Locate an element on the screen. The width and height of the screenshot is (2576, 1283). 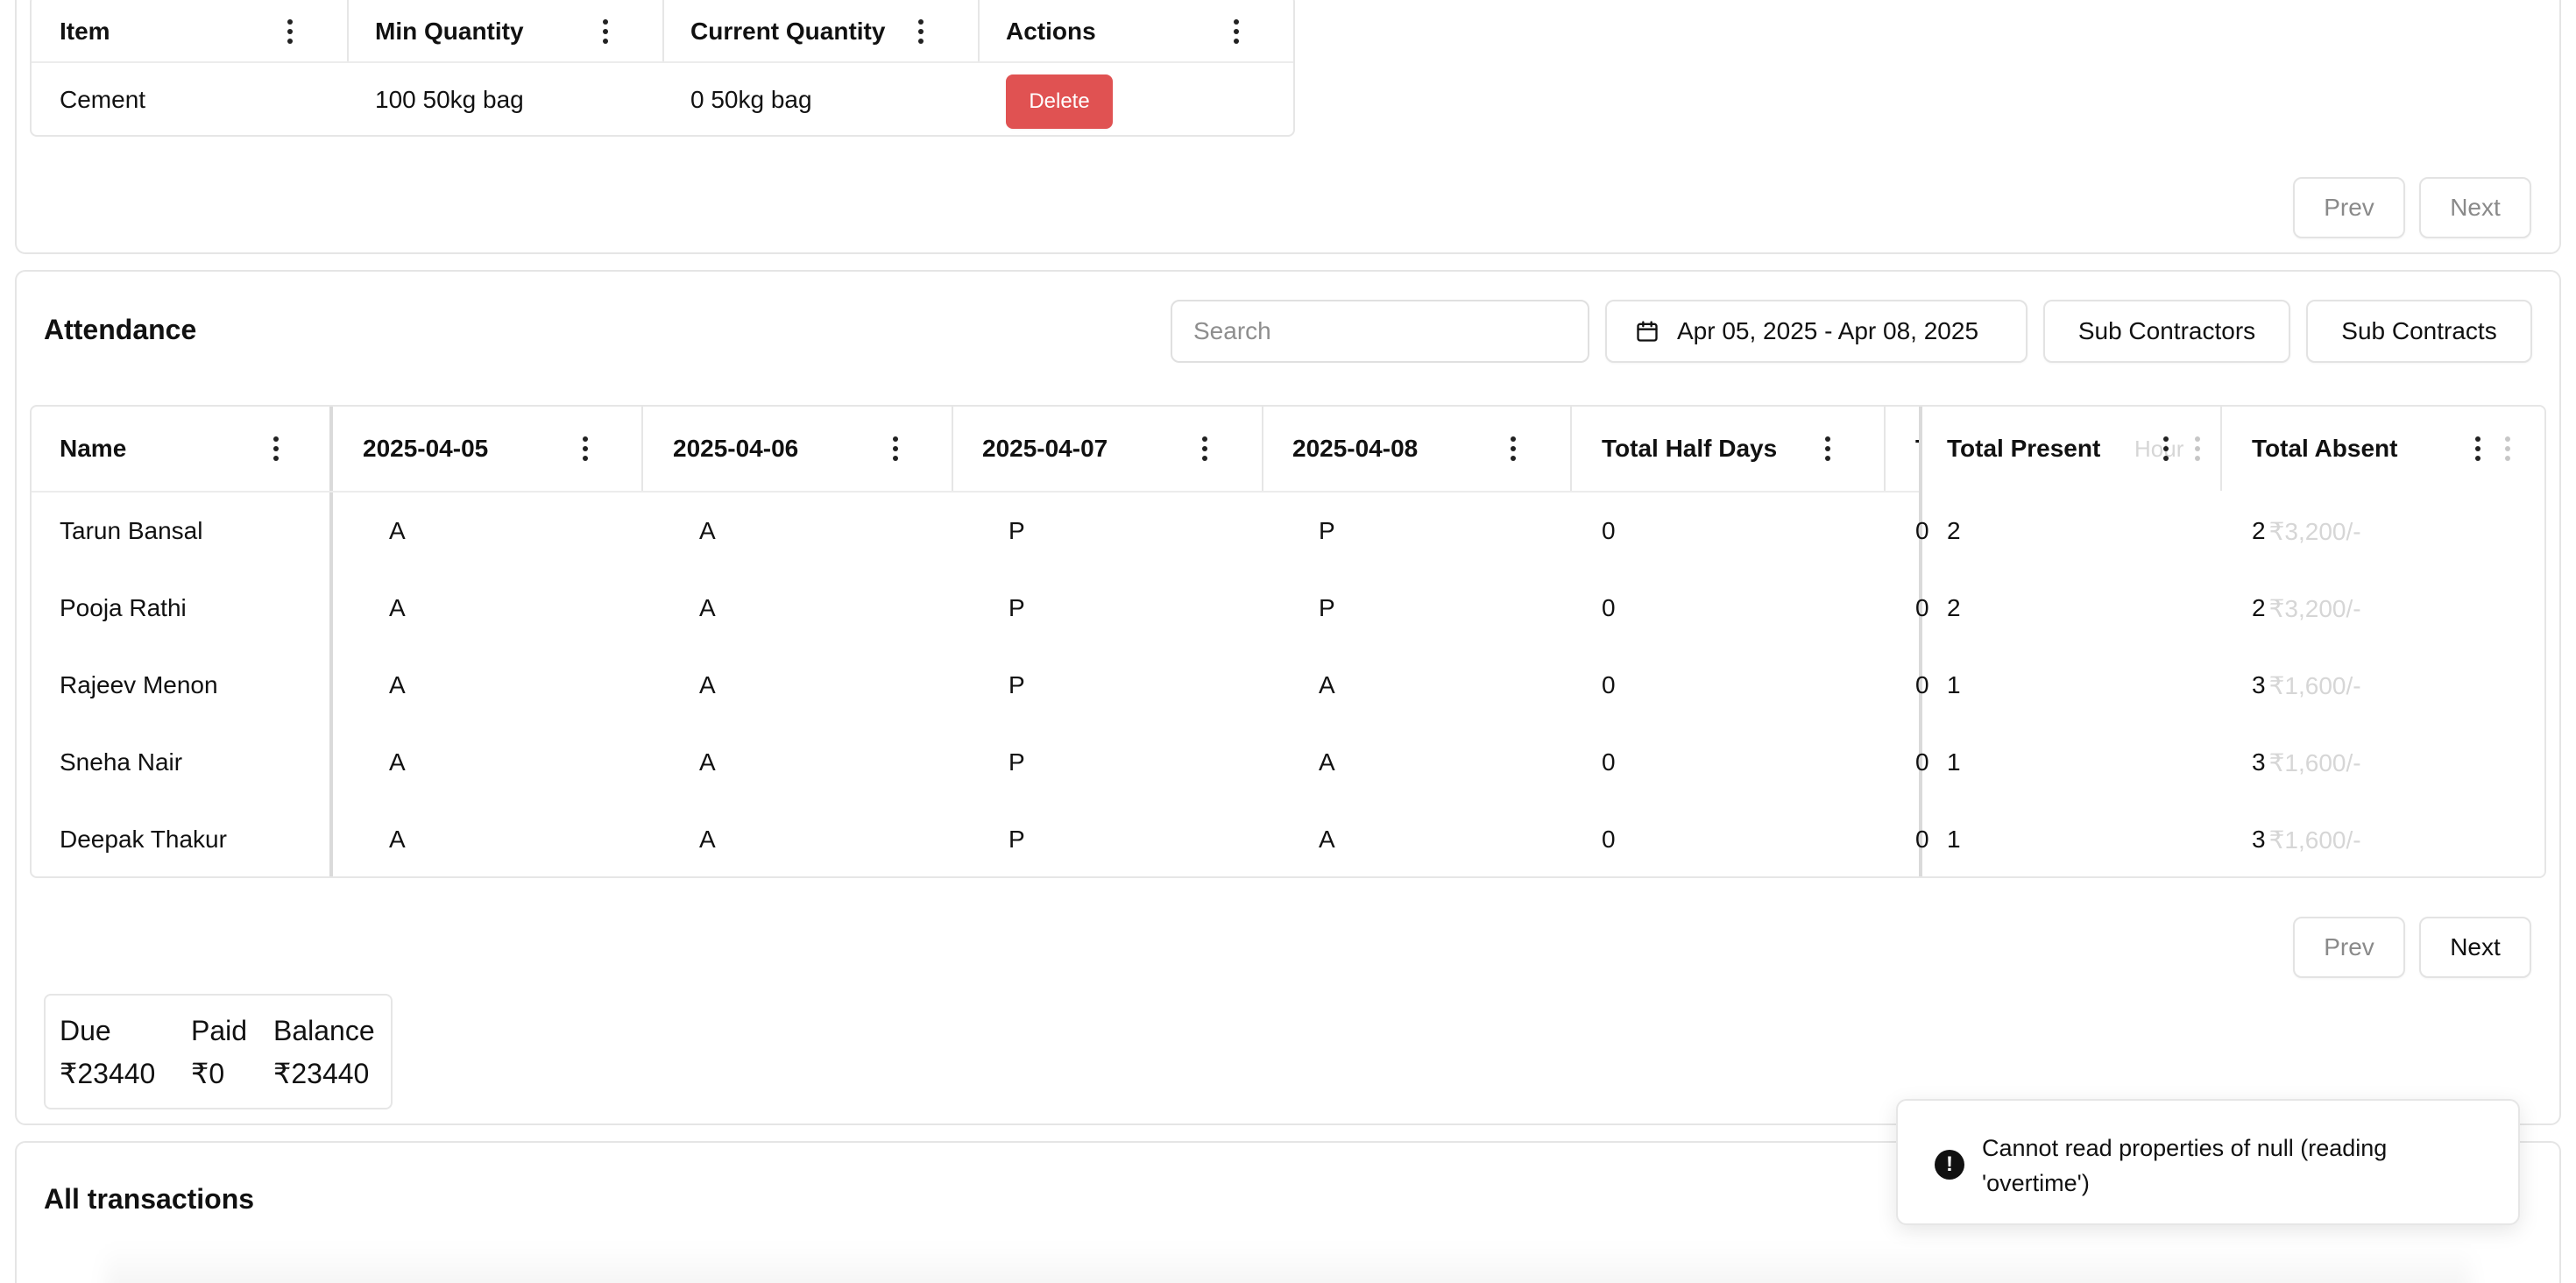
table-cell-name: Tarun Bansal is located at coordinates (131, 530).